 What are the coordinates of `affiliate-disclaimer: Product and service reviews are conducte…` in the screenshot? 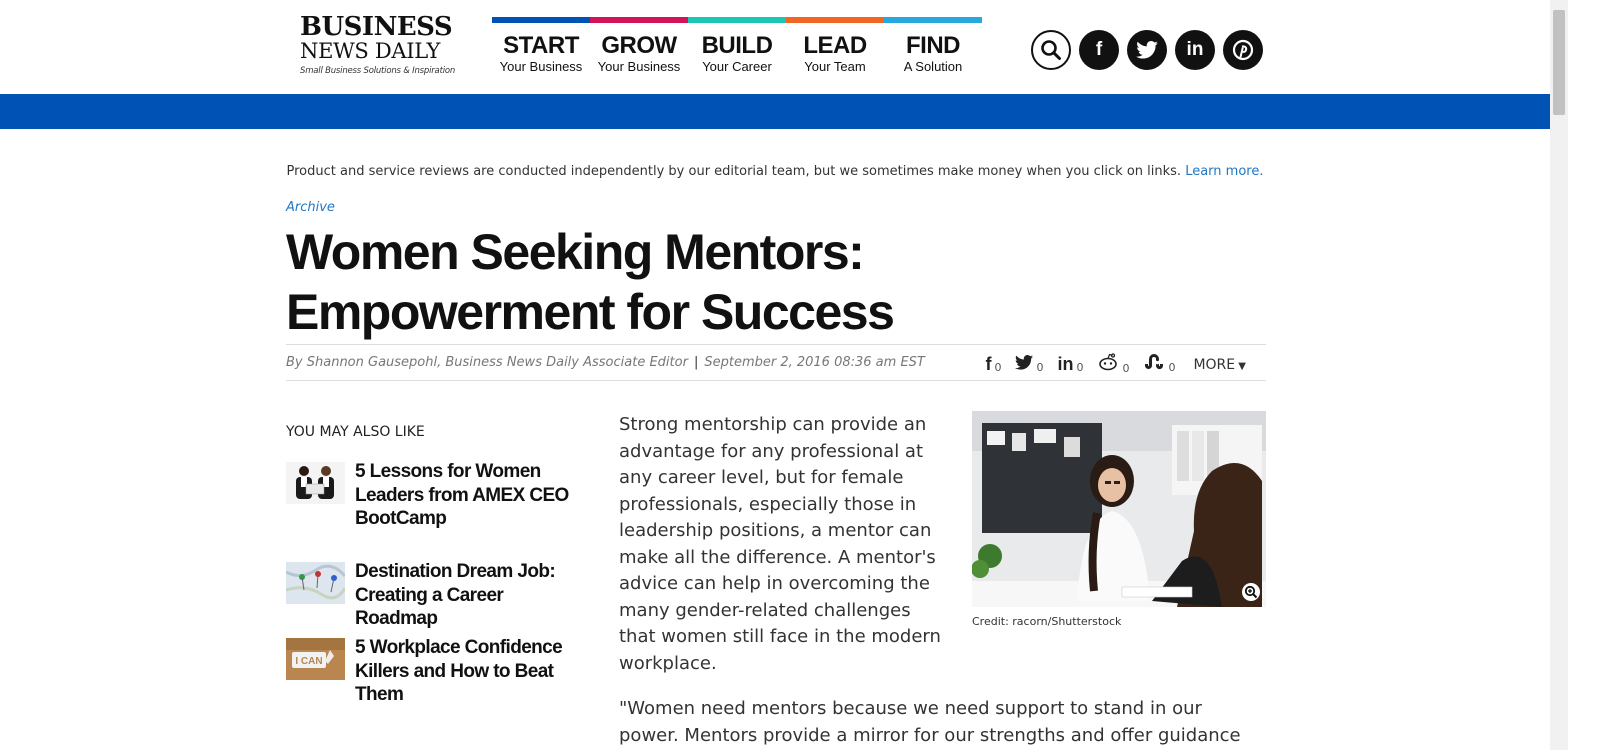 It's located at (775, 171).